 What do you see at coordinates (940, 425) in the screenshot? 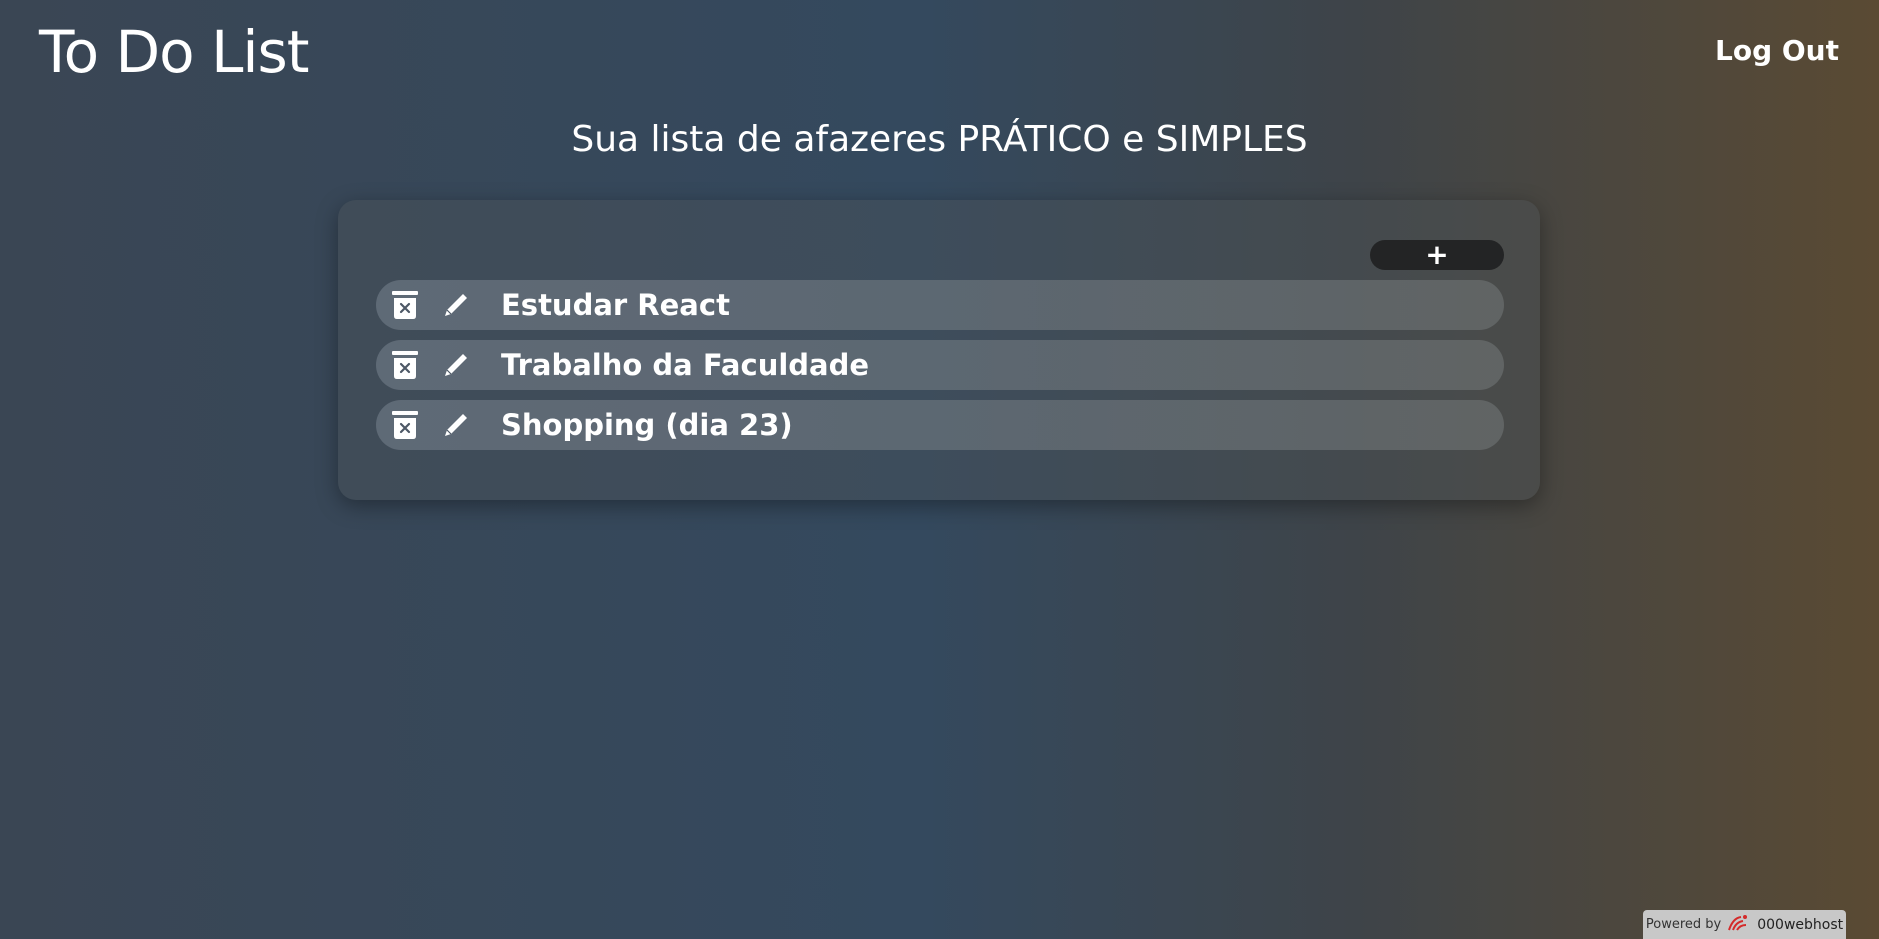
I see `todo-item: Shopping (dia 23)` at bounding box center [940, 425].